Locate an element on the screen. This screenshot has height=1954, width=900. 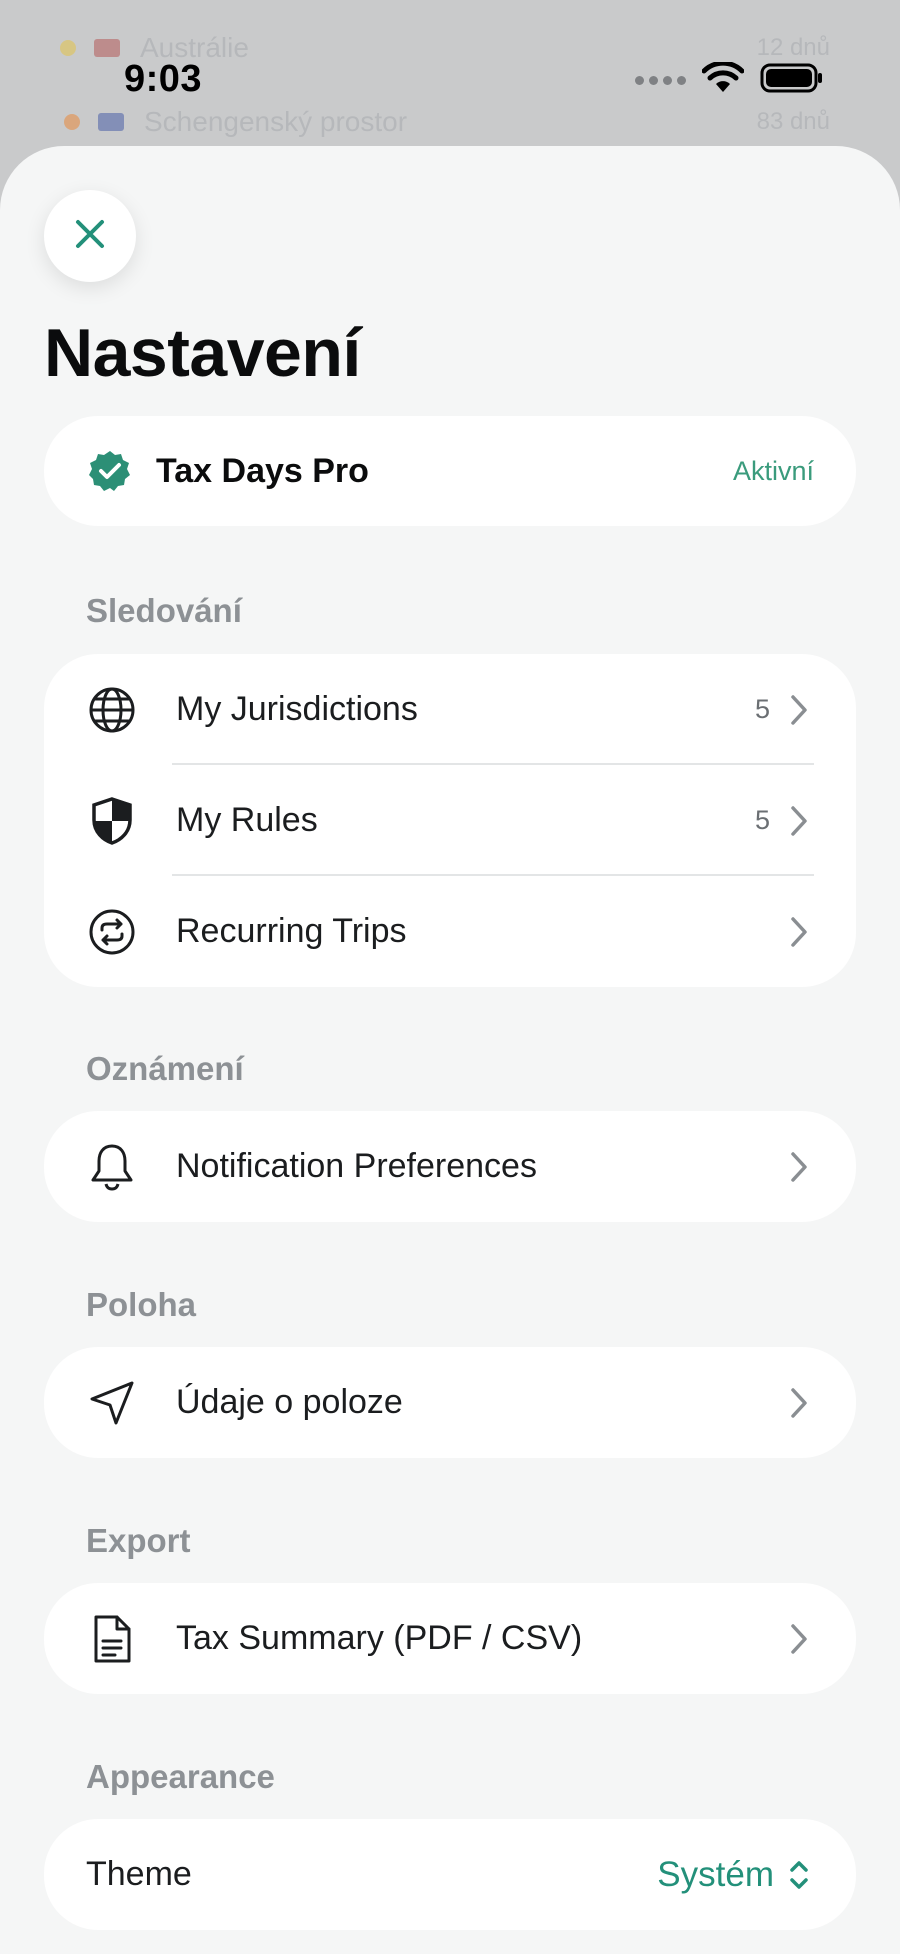
section-header-export: Export is located at coordinates (138, 1540).